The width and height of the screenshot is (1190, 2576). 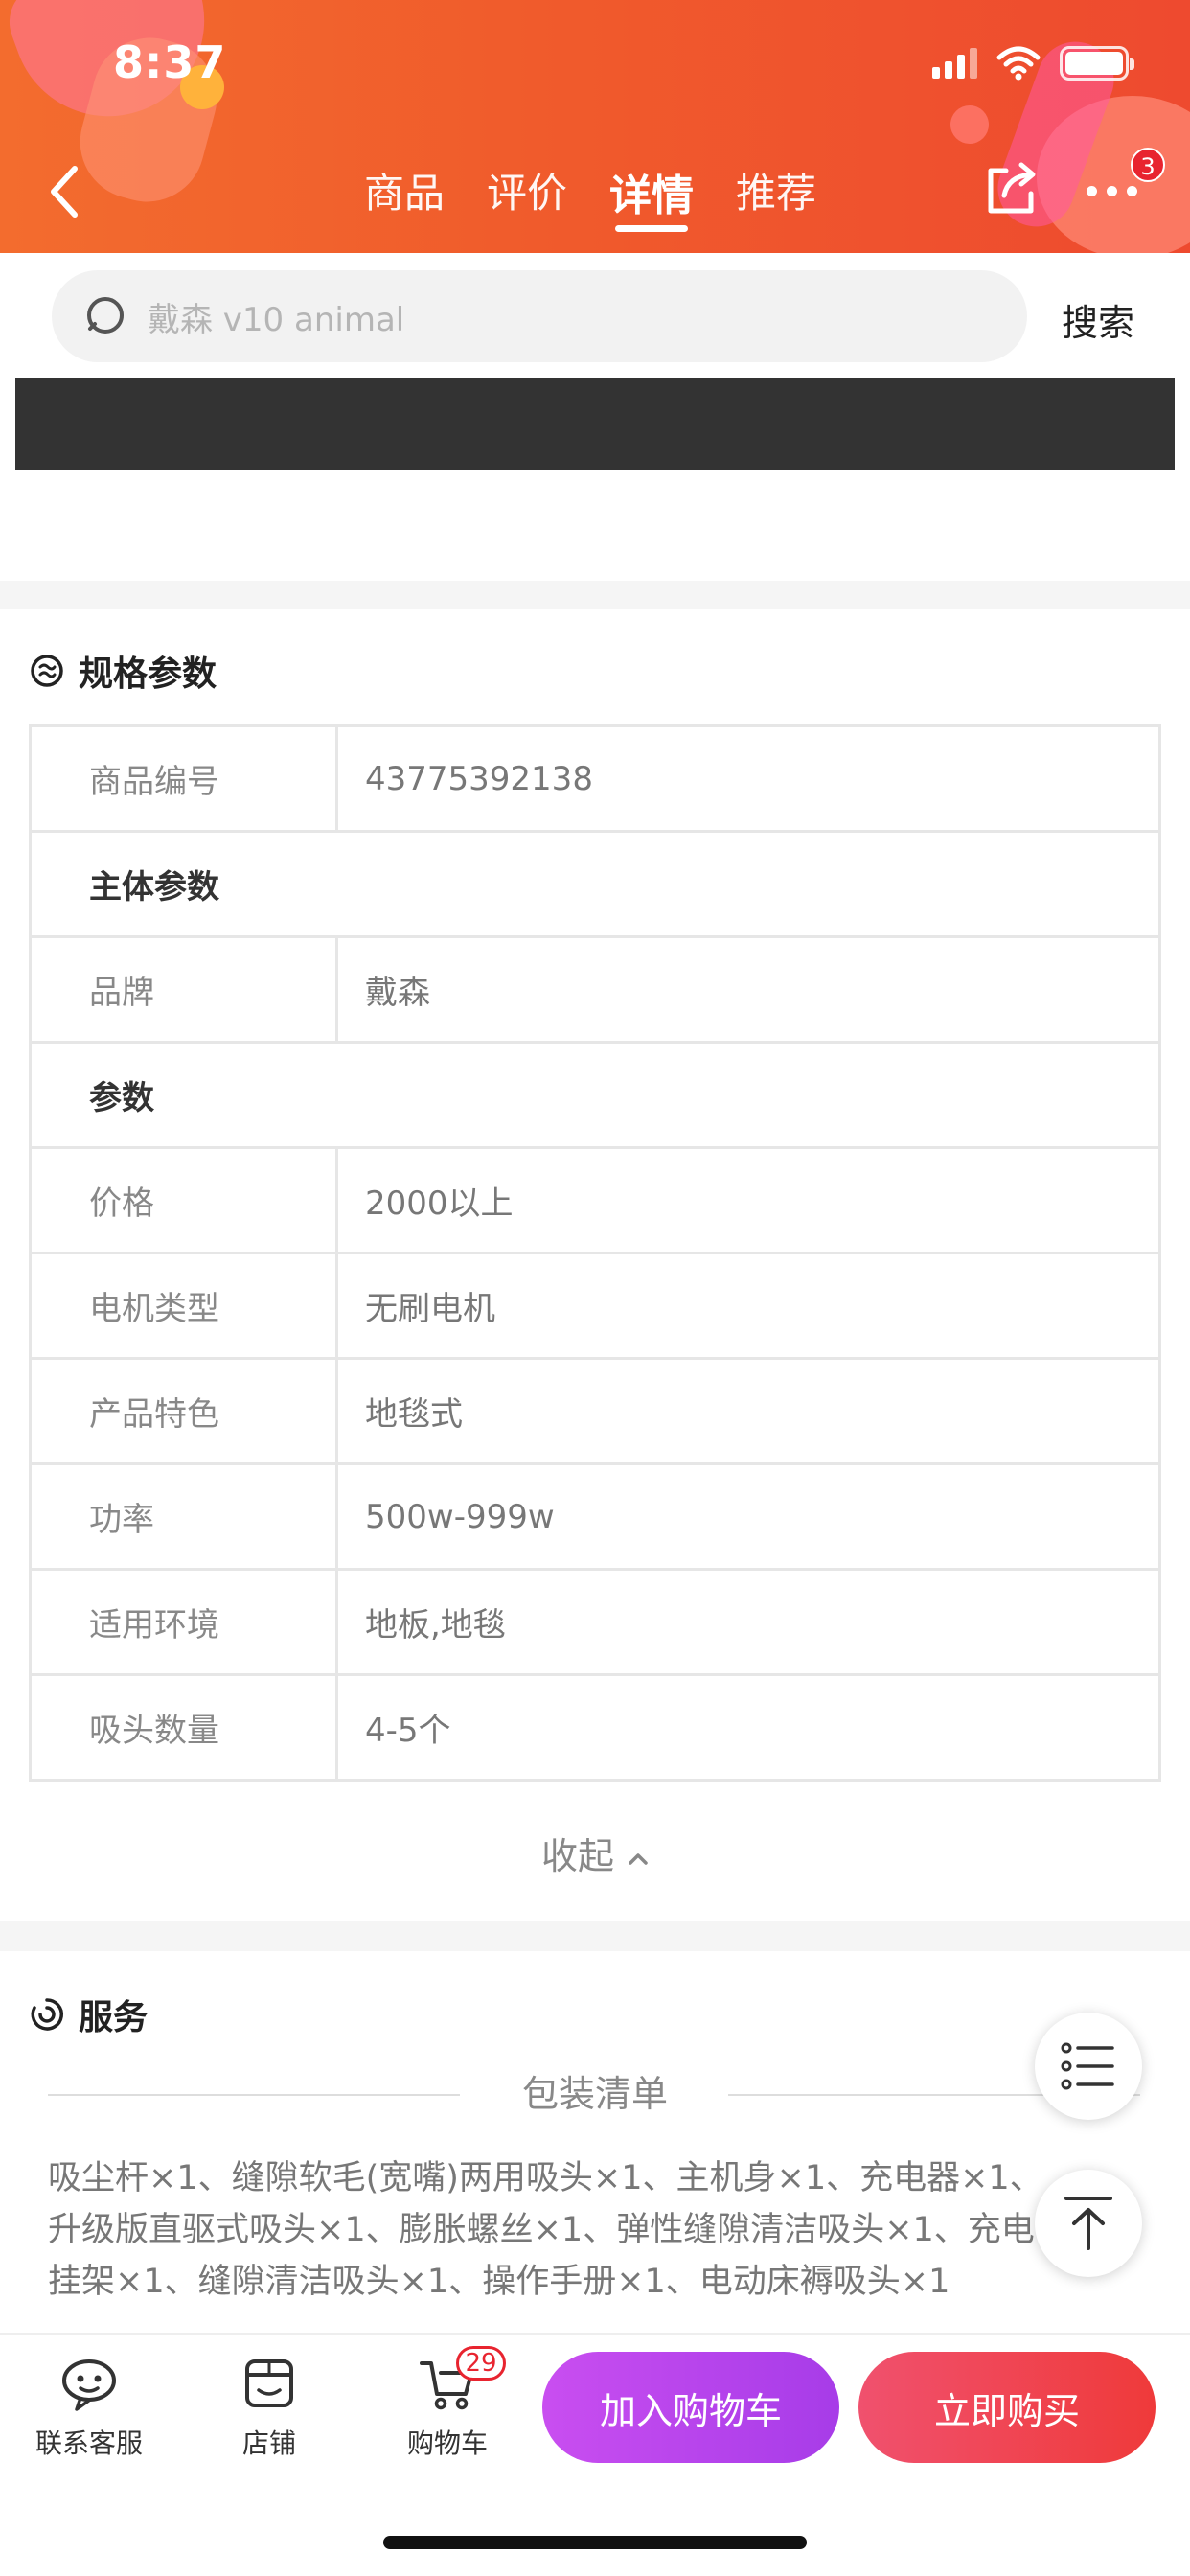 I want to click on spec-value: 2000以上, so click(x=748, y=1200).